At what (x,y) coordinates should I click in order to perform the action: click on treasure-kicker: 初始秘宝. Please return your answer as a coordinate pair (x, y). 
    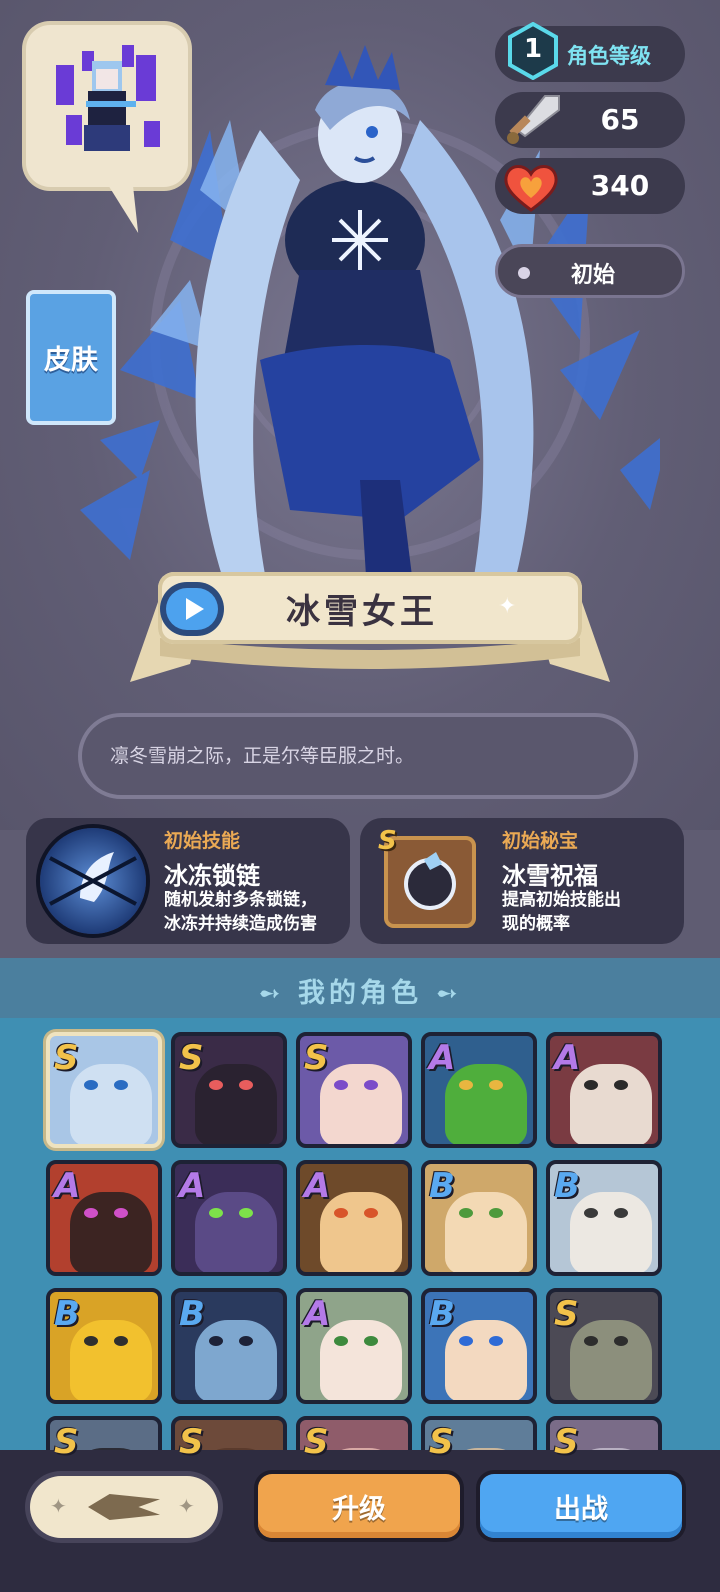
    Looking at the image, I should click on (540, 841).